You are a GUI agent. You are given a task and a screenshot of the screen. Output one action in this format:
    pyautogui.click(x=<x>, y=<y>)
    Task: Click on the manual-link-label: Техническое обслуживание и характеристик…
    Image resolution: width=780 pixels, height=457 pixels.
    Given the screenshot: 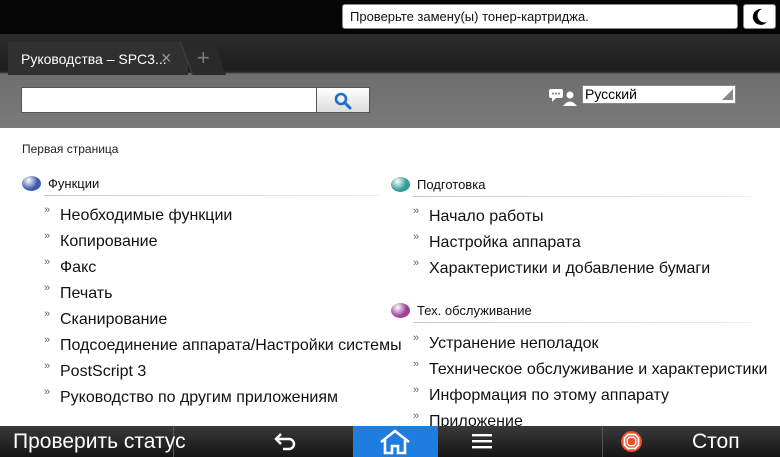 What is the action you would take?
    pyautogui.click(x=598, y=369)
    